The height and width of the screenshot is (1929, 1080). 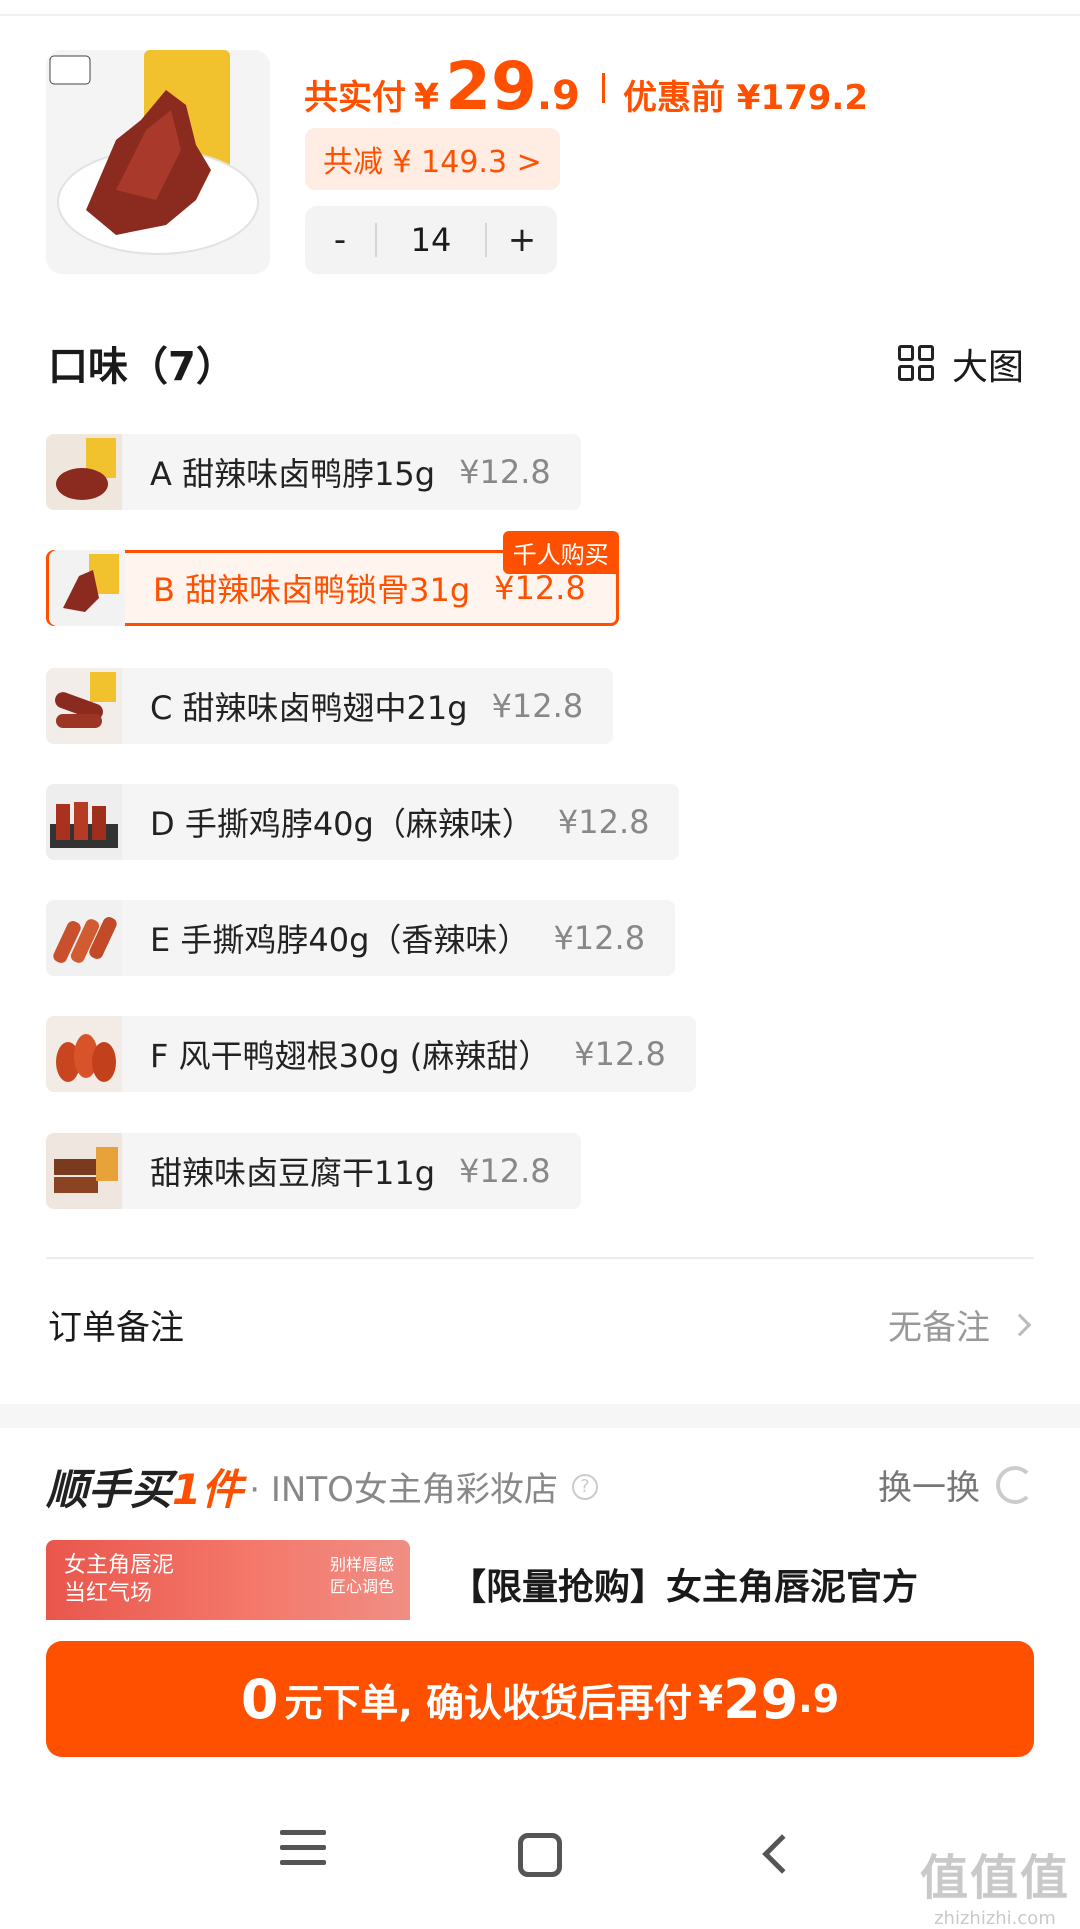 What do you see at coordinates (994, 1878) in the screenshot?
I see `watermark-logo: 值值值` at bounding box center [994, 1878].